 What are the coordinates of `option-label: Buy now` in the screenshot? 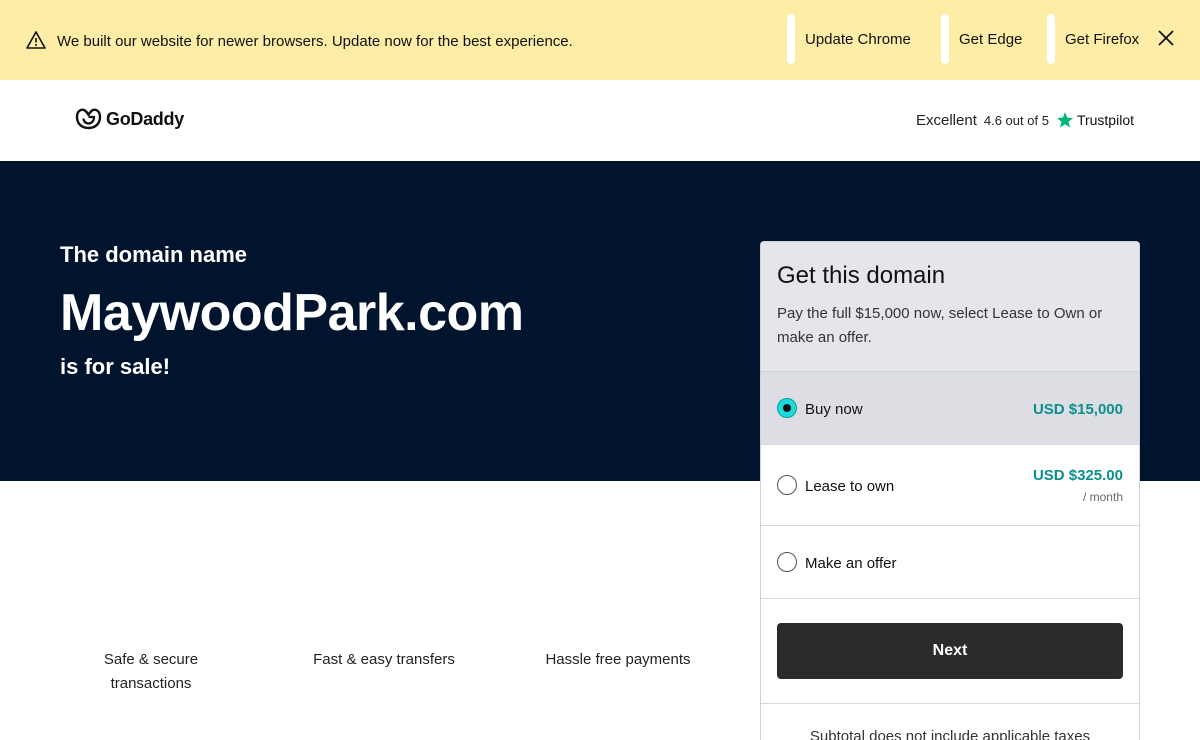 It's located at (834, 409).